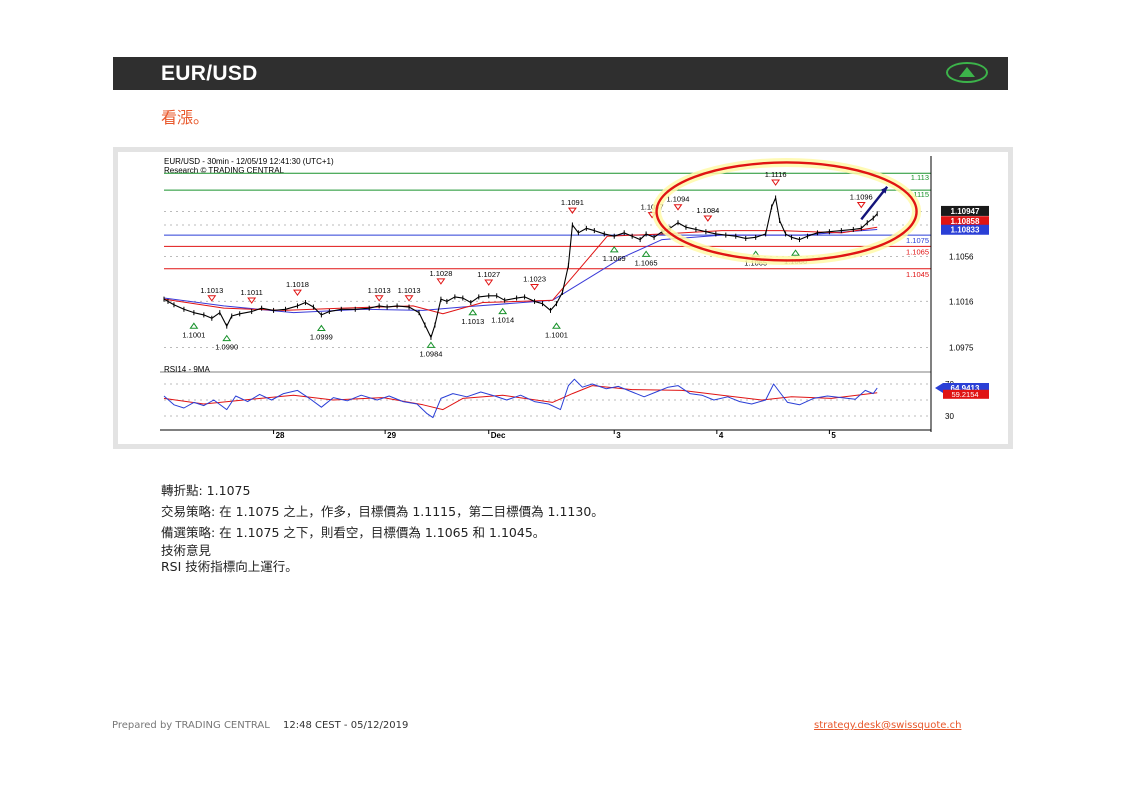 The image size is (1122, 794). I want to click on low-marker-label-8: 1.1065, so click(646, 262).